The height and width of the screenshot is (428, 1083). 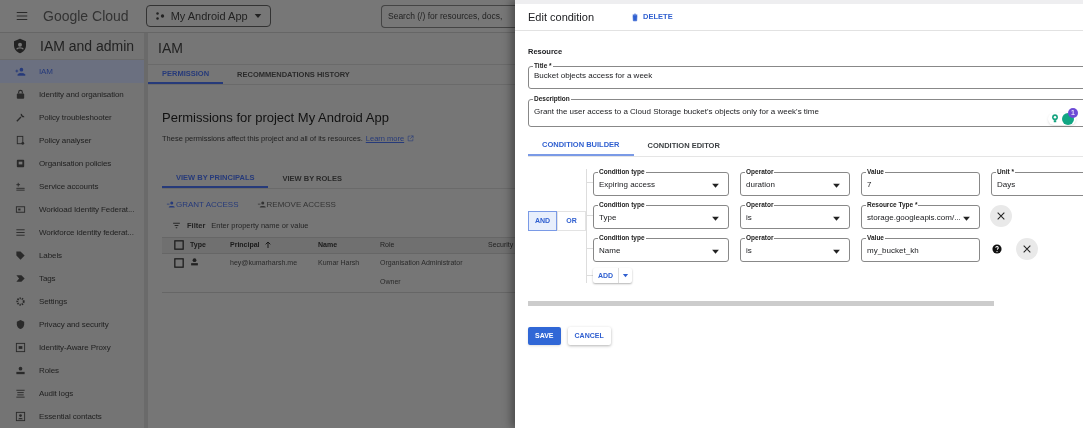 What do you see at coordinates (72, 94) in the screenshot?
I see `sidebar-item: Identity and organisation` at bounding box center [72, 94].